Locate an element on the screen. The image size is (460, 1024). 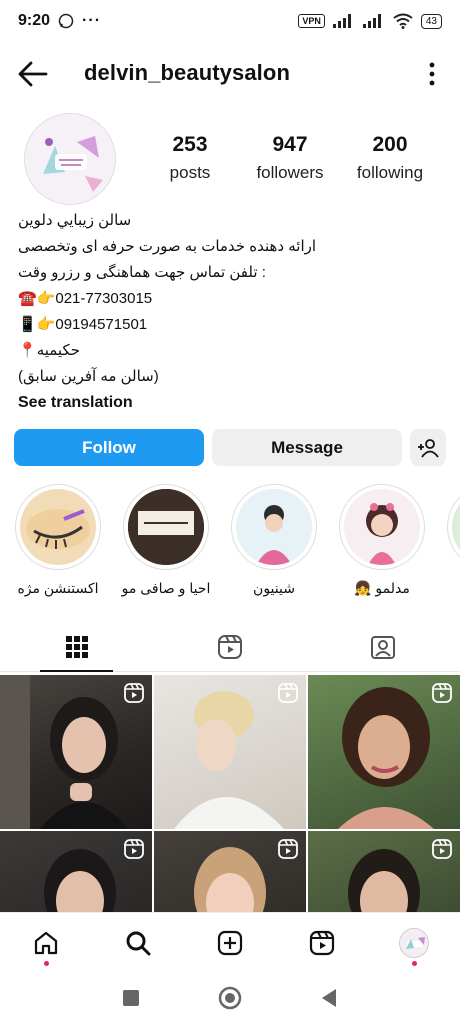
posts-count: 253 is located at coordinates (190, 144).